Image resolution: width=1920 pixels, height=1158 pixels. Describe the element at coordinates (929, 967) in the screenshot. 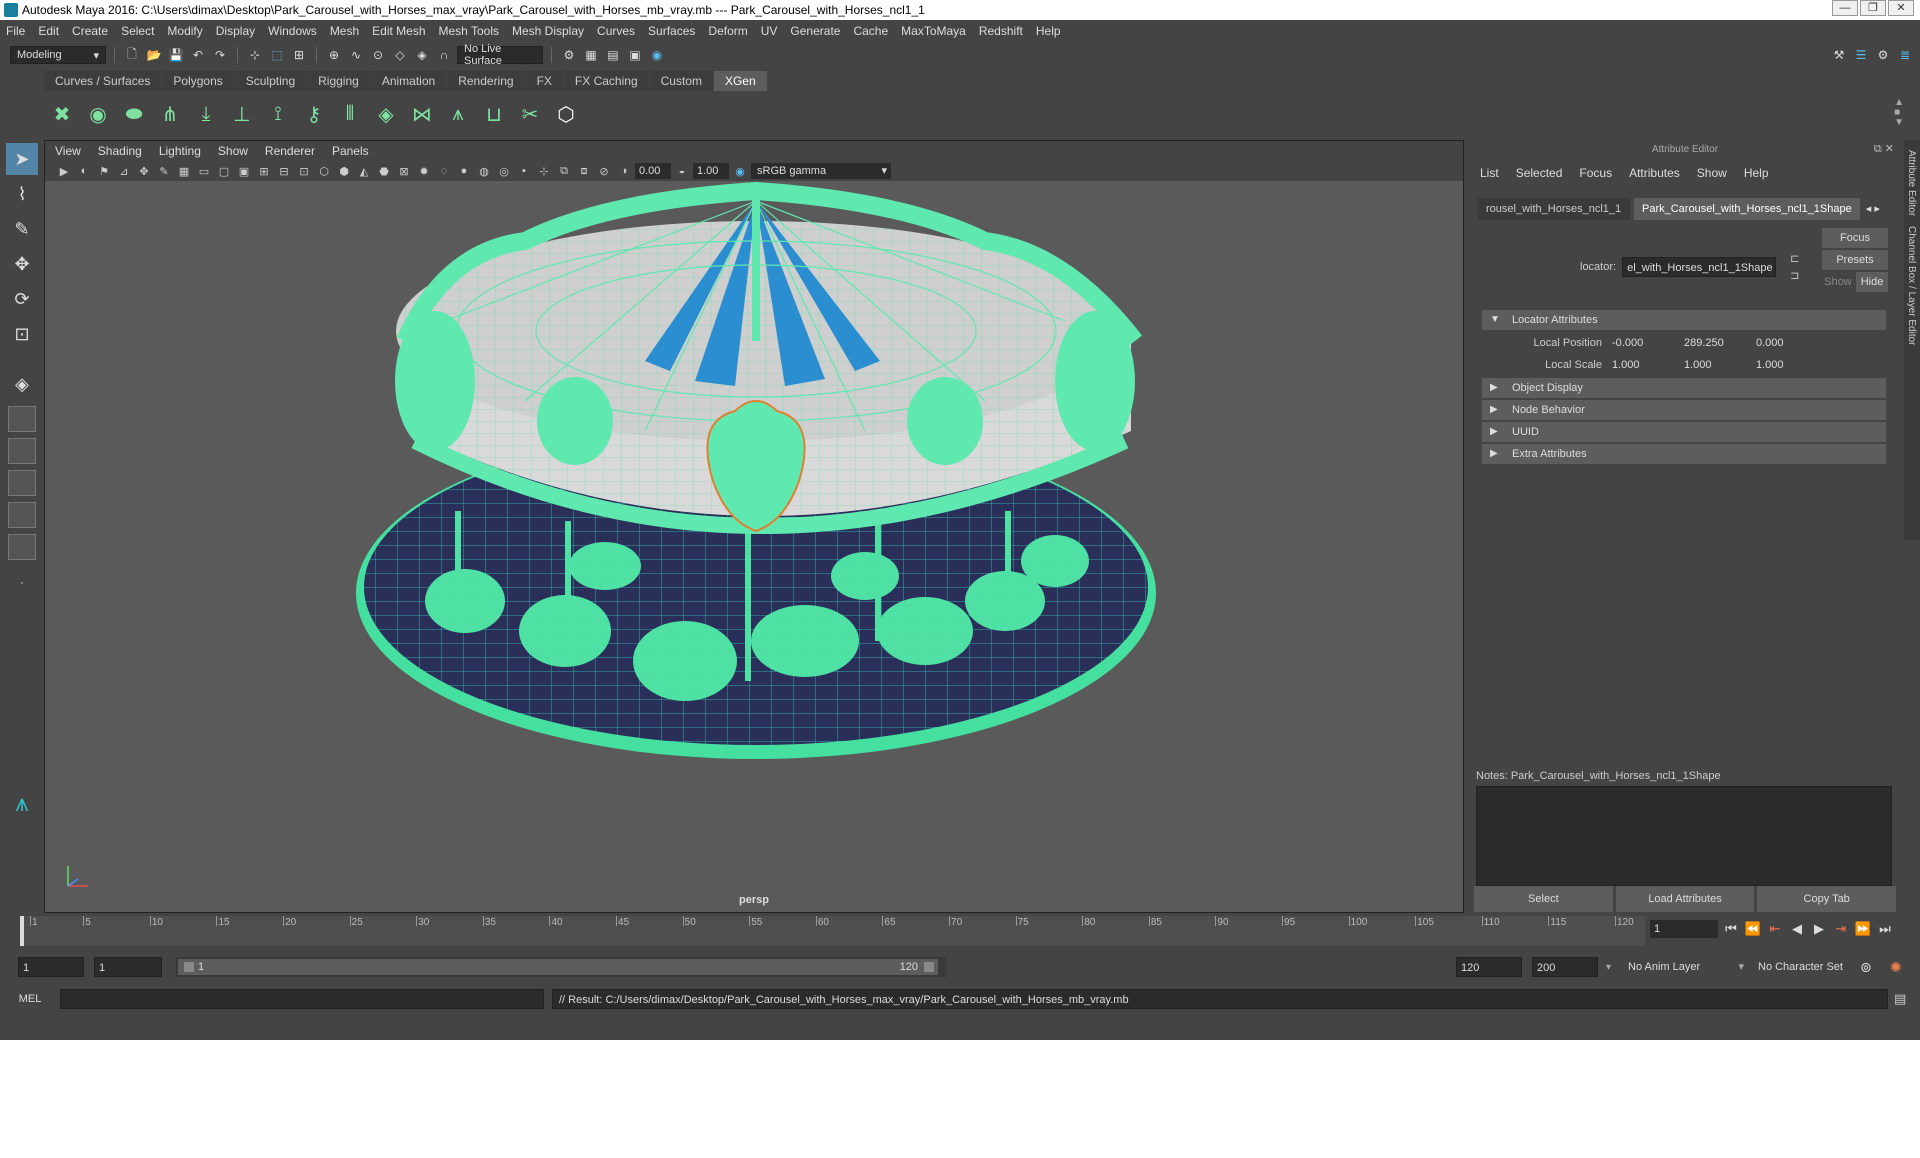

I see `range-end-handle-icon` at that location.